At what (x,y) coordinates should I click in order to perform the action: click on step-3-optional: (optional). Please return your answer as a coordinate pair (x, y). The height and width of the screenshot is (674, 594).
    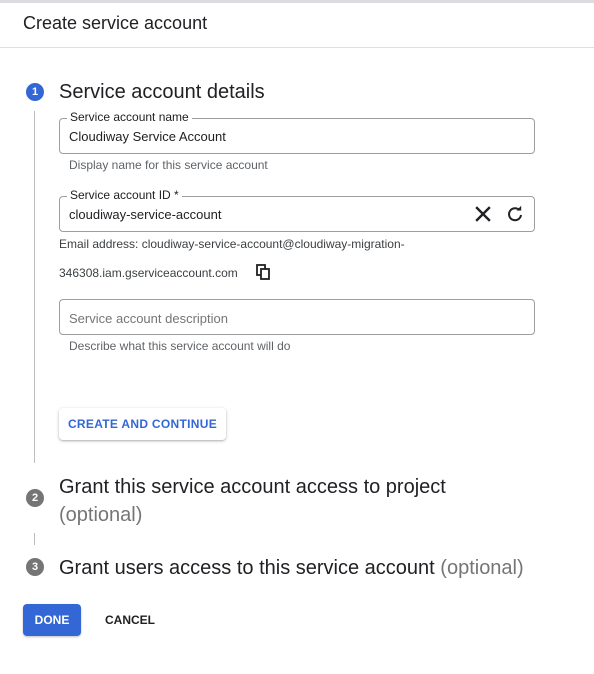
    Looking at the image, I should click on (482, 568).